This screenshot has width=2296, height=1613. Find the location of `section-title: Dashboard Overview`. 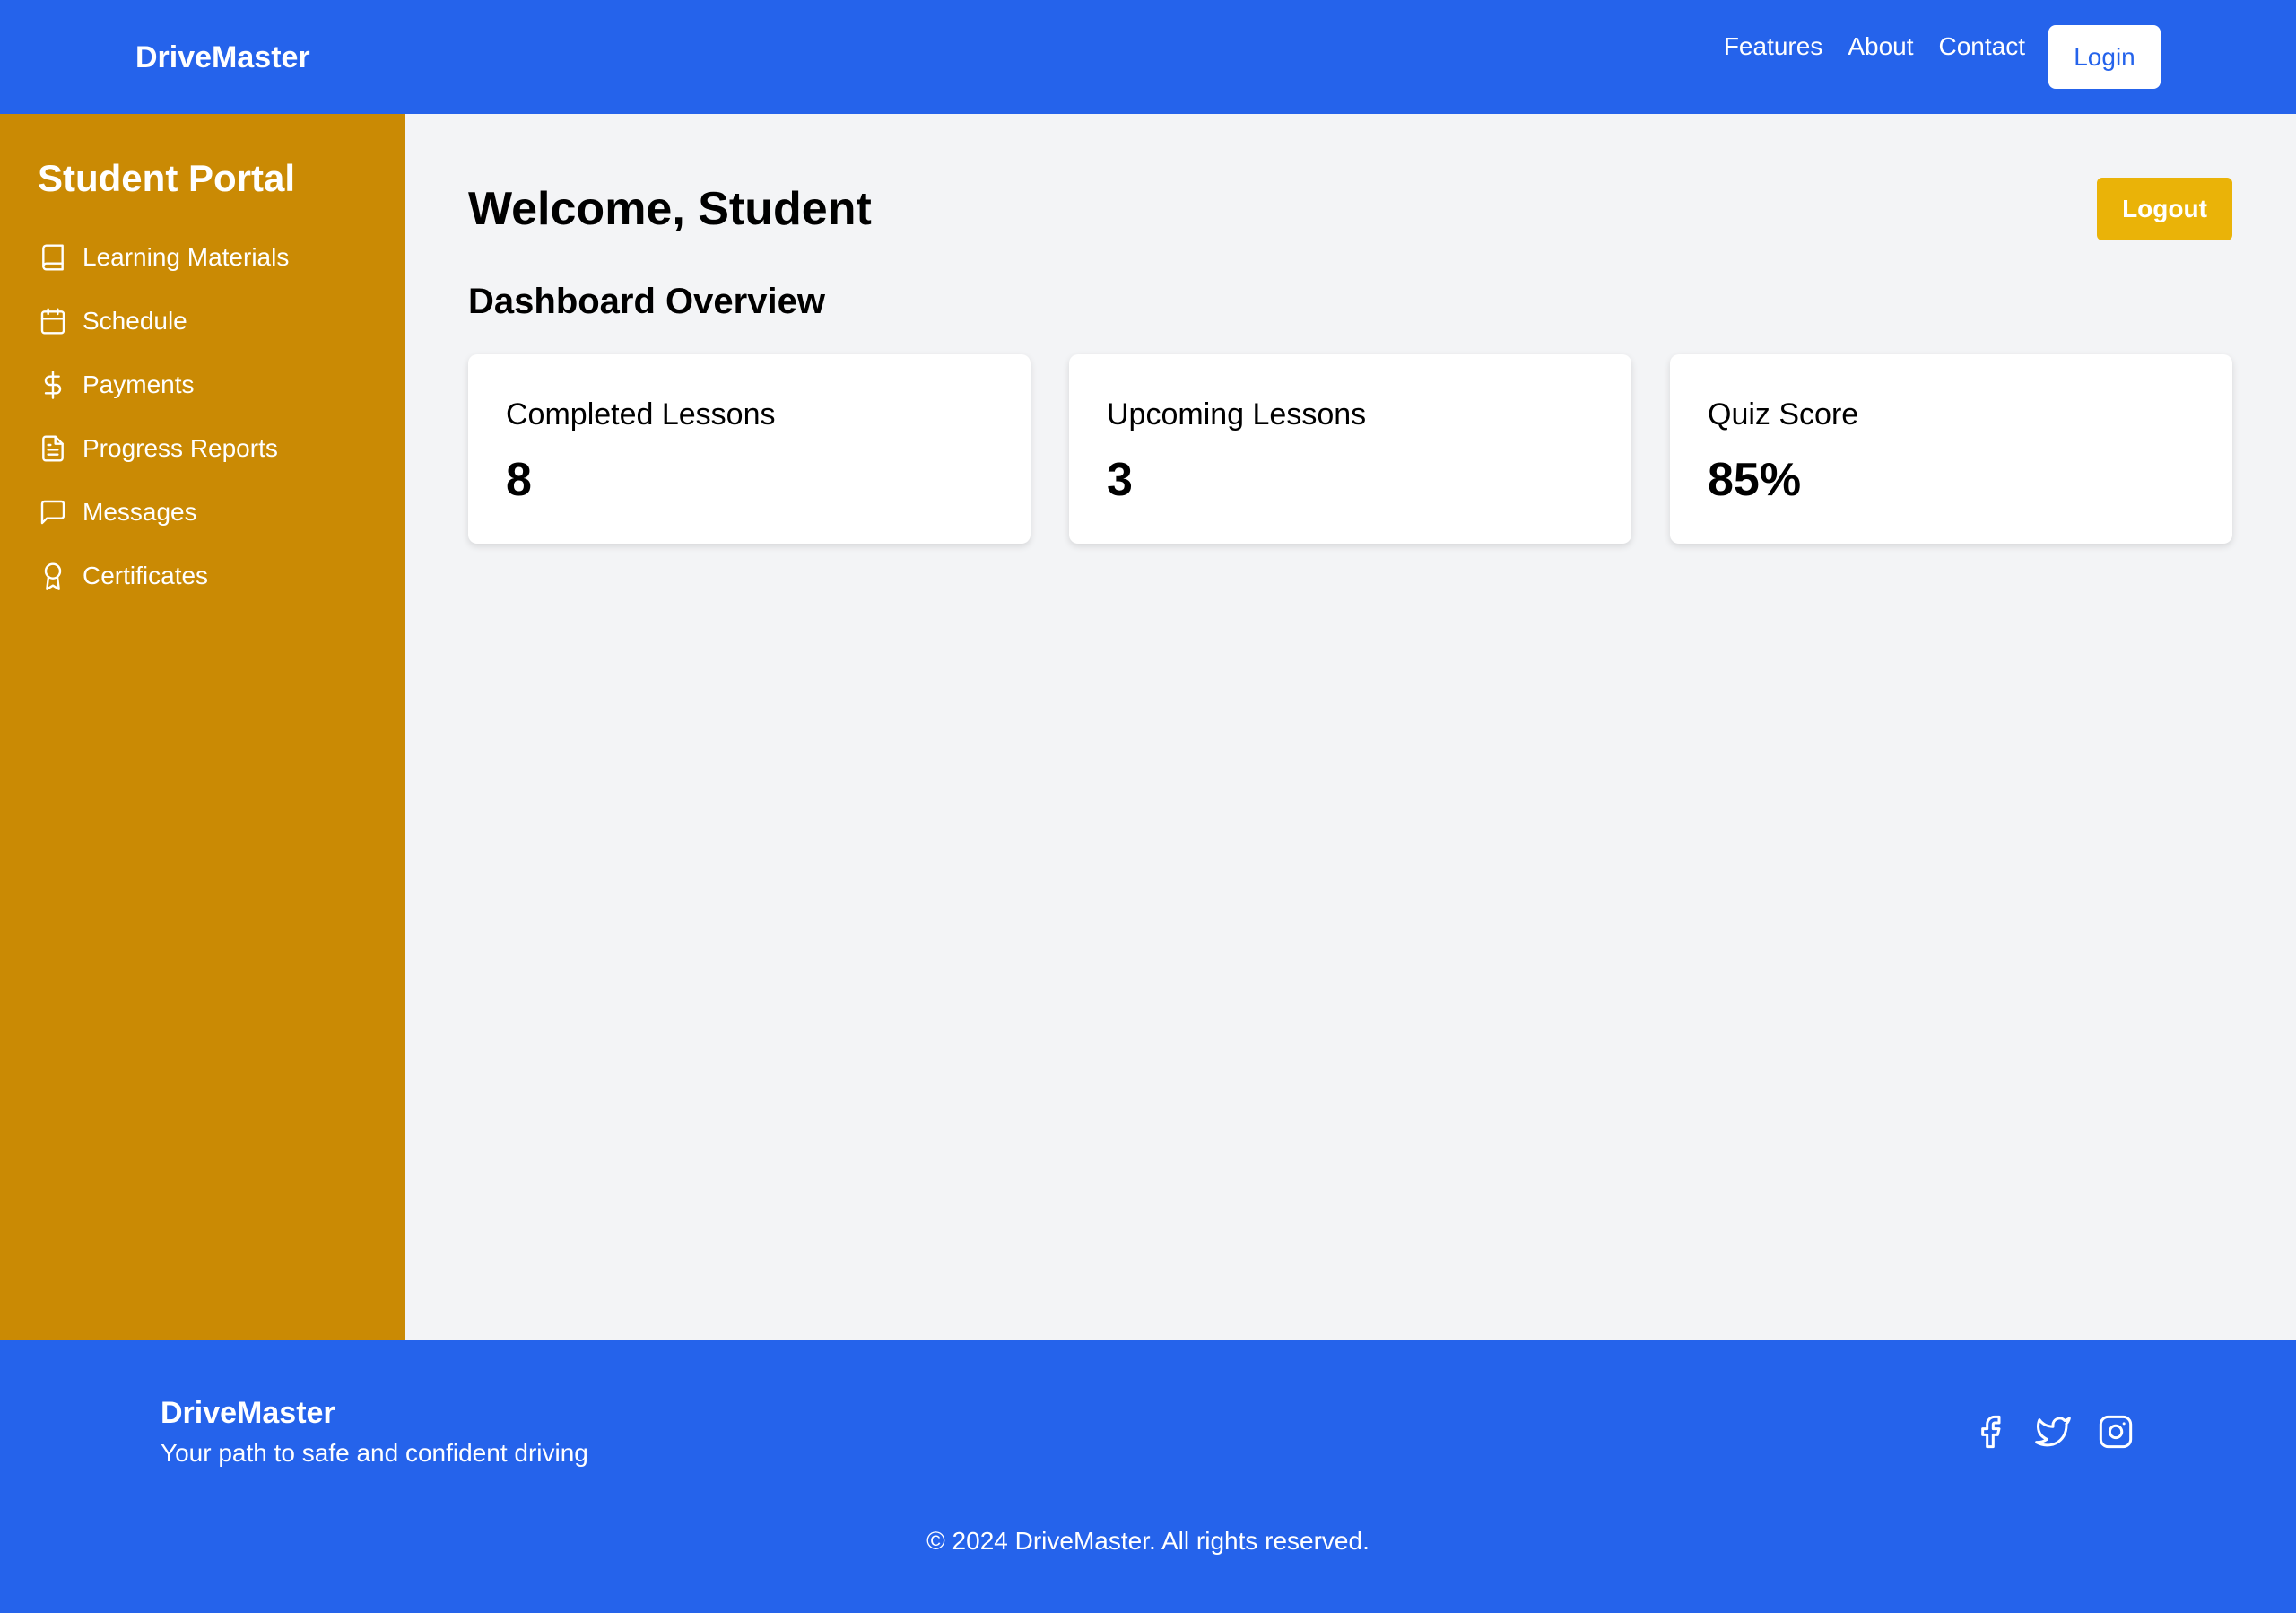

section-title: Dashboard Overview is located at coordinates (646, 301).